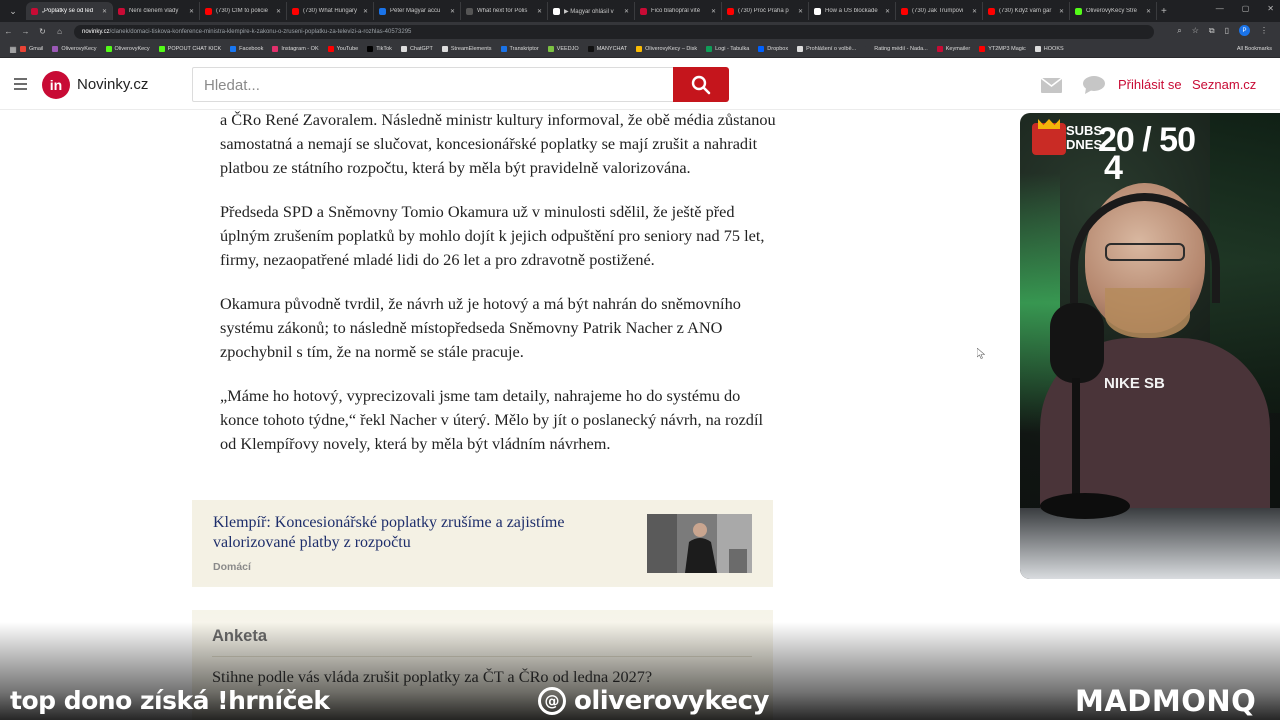  Describe the element at coordinates (1094, 87) in the screenshot. I see `chat-icon` at that location.